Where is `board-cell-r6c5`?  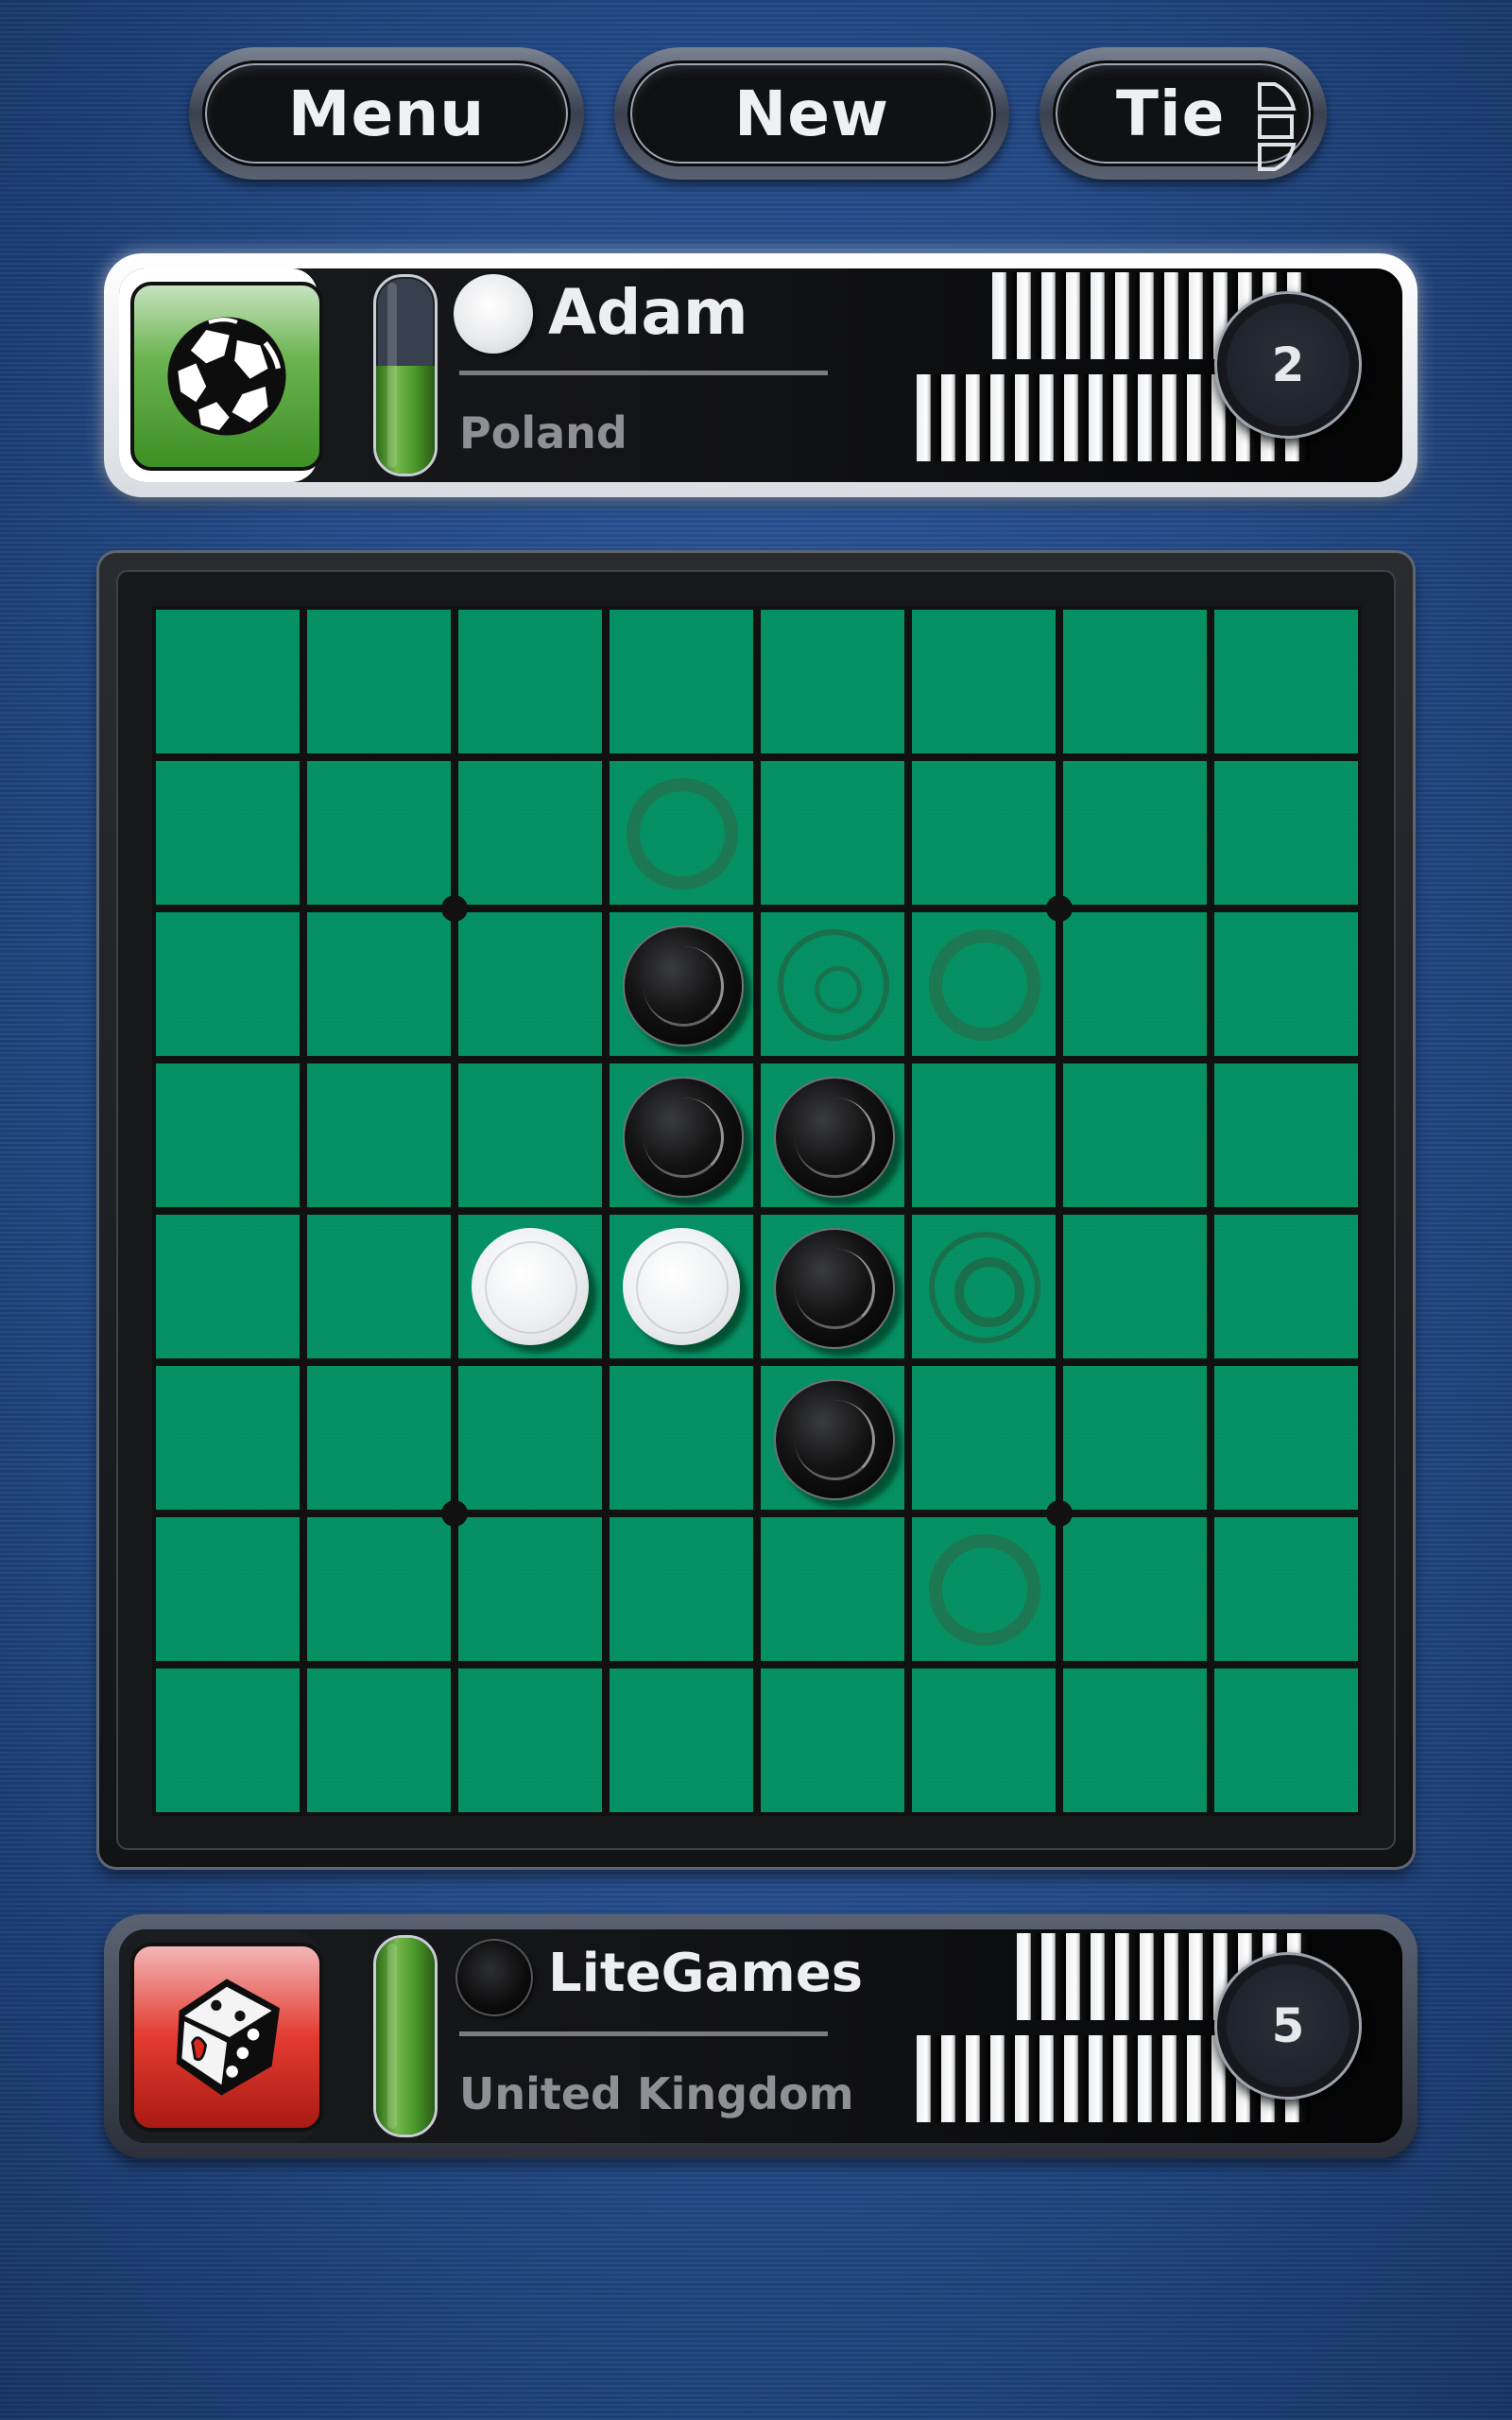 board-cell-r6c5 is located at coordinates (983, 1589).